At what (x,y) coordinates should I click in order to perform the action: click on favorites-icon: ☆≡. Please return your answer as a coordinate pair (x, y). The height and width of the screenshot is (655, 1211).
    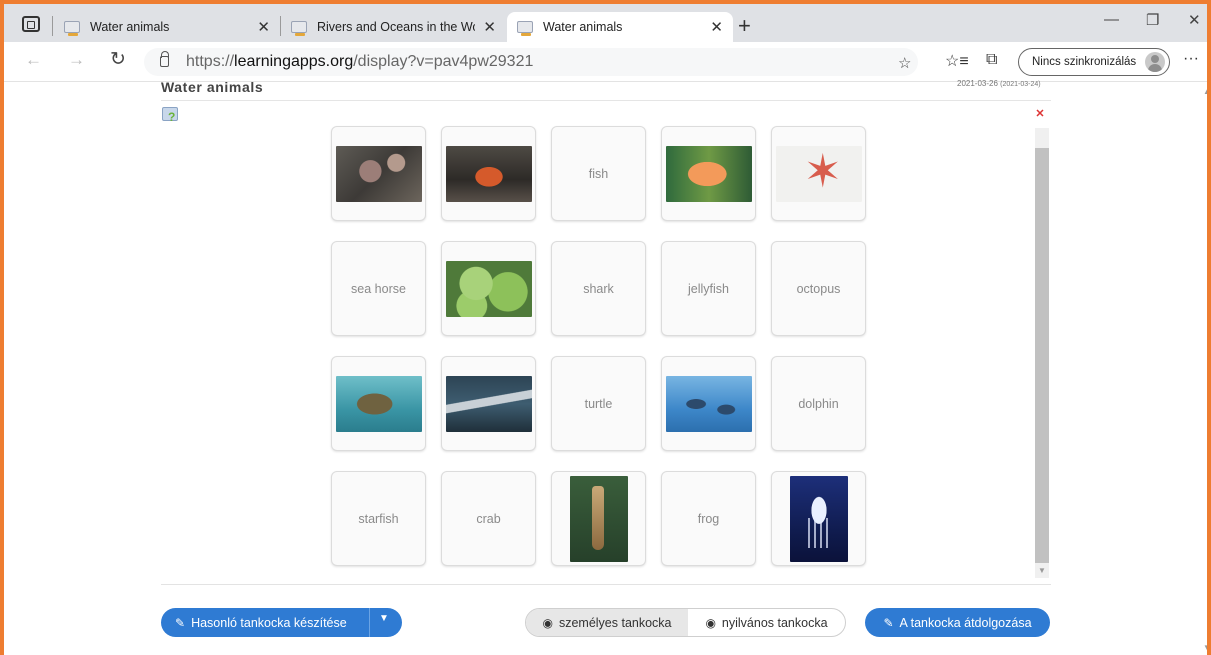
    Looking at the image, I should click on (957, 61).